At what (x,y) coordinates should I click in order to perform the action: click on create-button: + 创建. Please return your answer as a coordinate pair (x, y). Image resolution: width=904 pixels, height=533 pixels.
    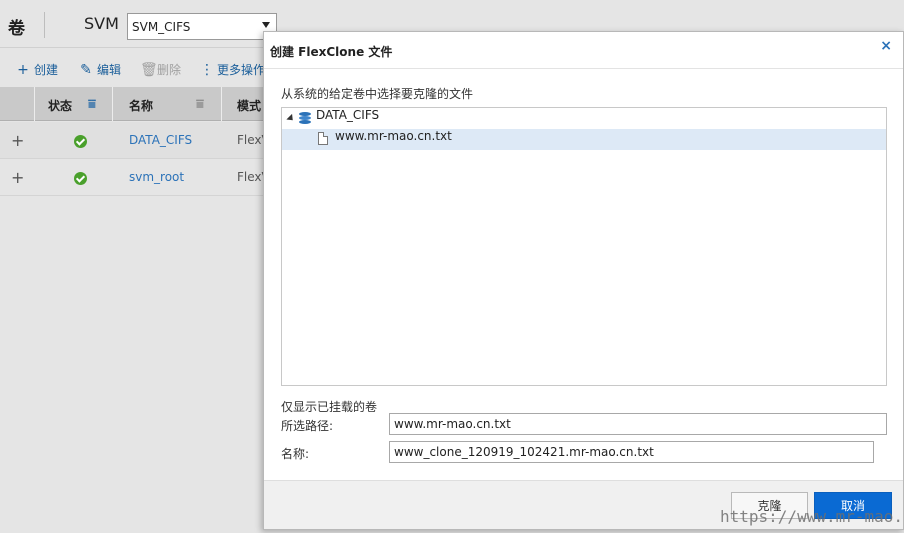
    Looking at the image, I should click on (37, 69).